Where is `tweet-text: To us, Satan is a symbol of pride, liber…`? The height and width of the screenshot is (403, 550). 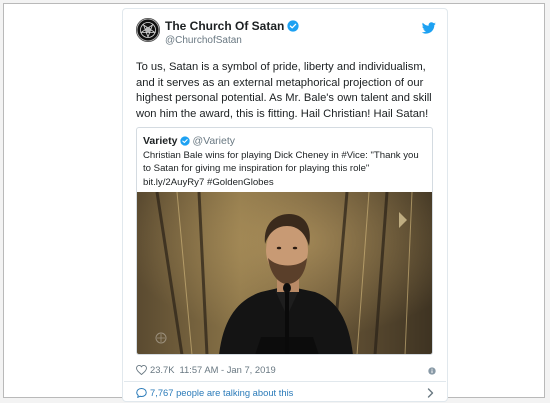 tweet-text: To us, Satan is a symbol of pride, liber… is located at coordinates (284, 90).